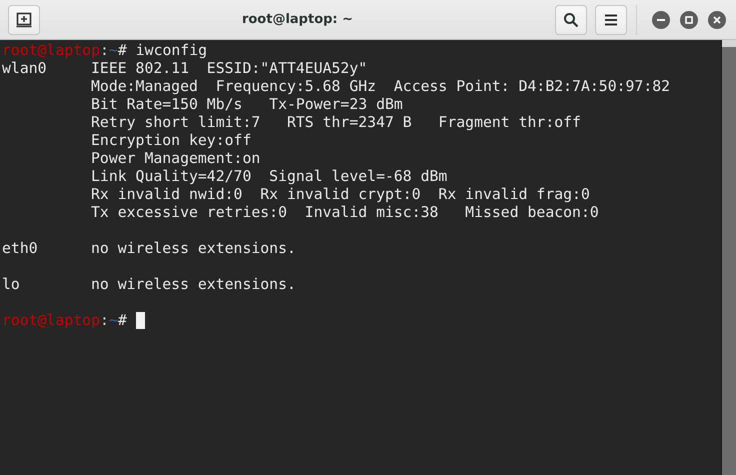 This screenshot has width=736, height=475. I want to click on output-line: Link Quality=42/70 Signal level=-68 dBm, so click(269, 177).